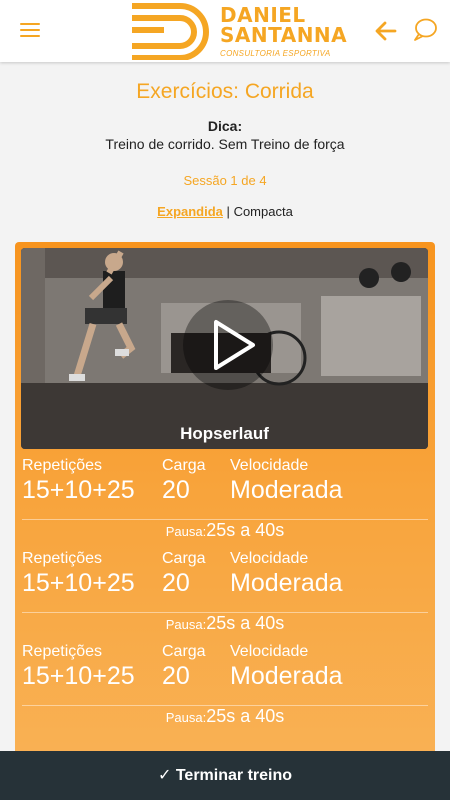 Image resolution: width=450 pixels, height=800 pixels. Describe the element at coordinates (224, 433) in the screenshot. I see `exercise-name: Hopserlauf` at that location.